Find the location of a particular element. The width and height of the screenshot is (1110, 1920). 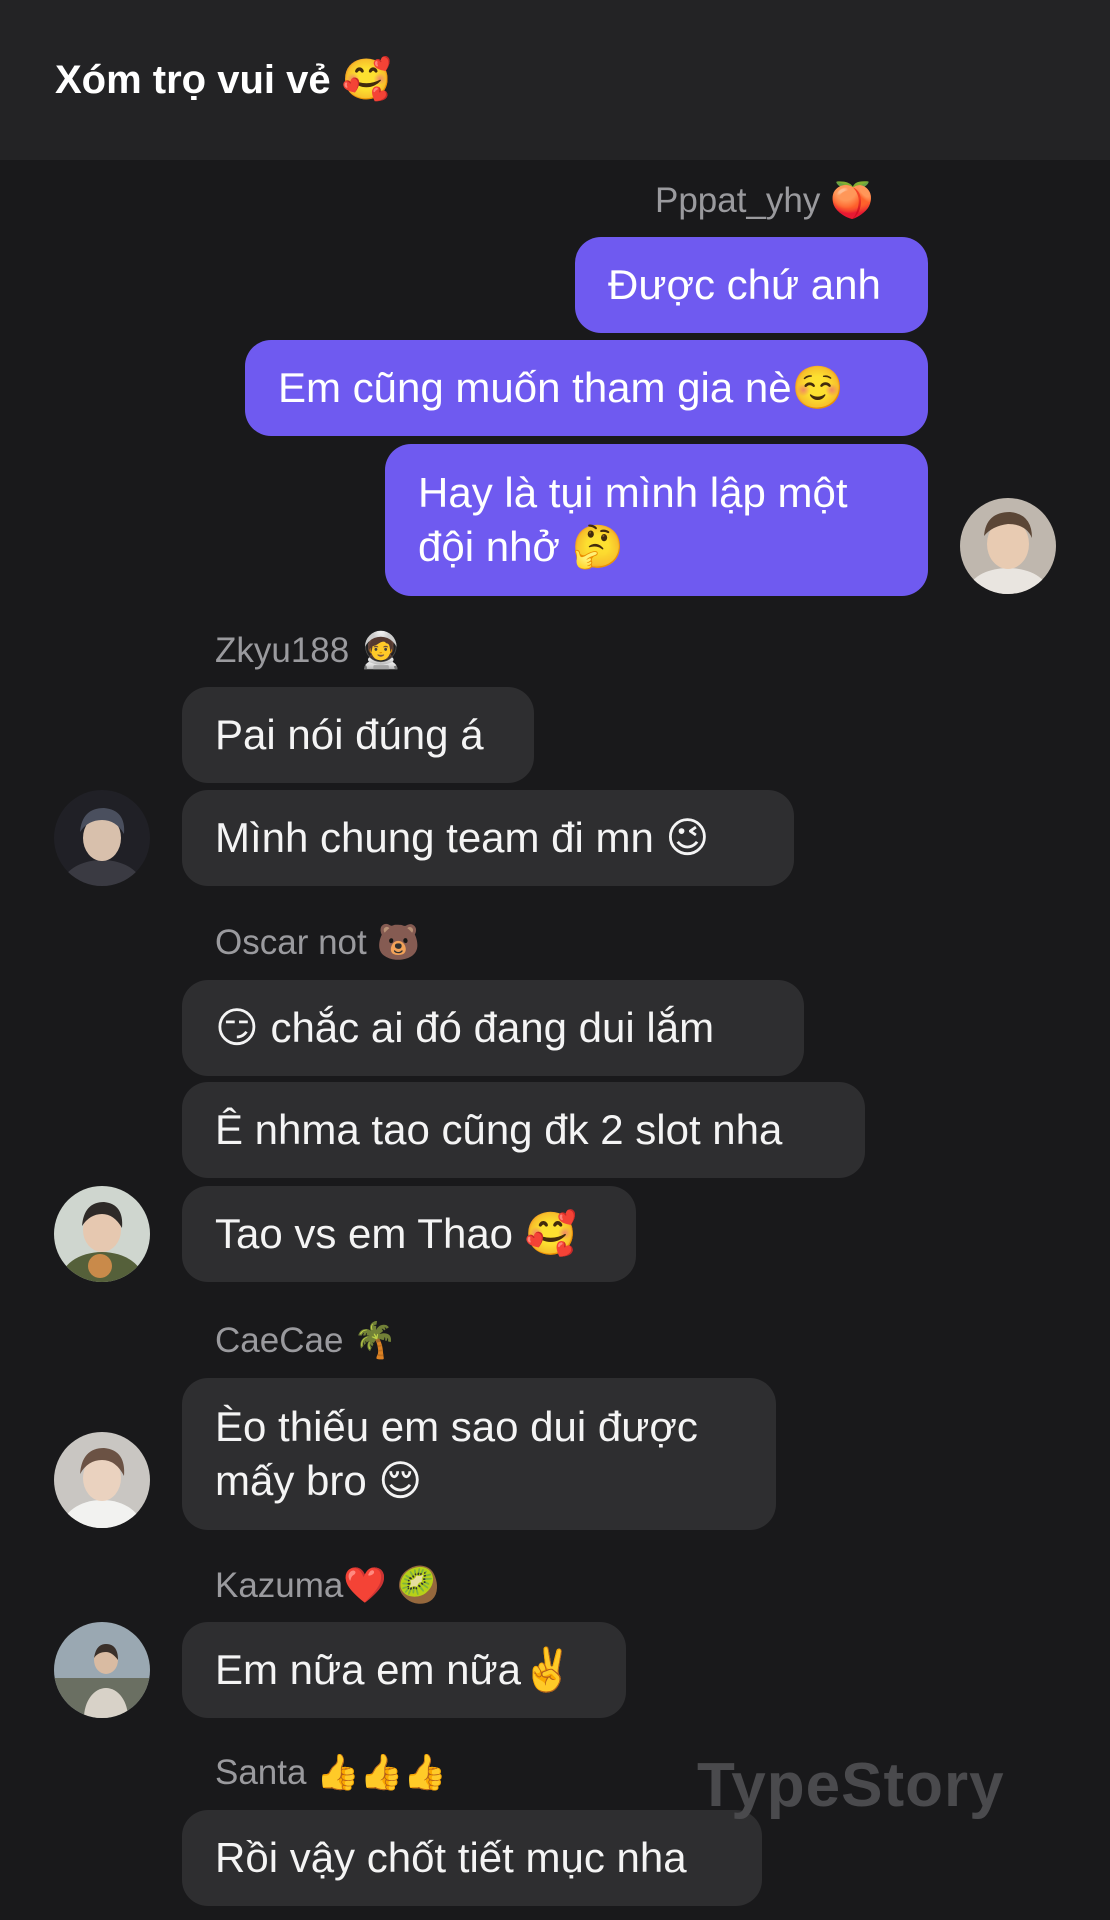

avatar-pppat is located at coordinates (1008, 546).